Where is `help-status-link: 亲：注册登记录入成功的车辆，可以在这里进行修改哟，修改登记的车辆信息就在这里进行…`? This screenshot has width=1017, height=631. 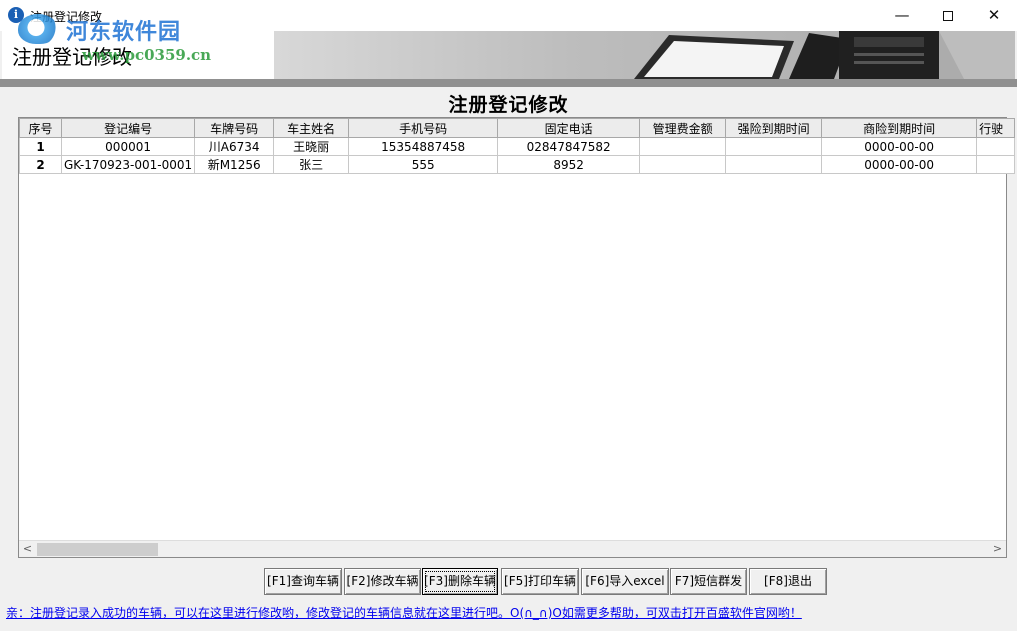 help-status-link: 亲：注册登记录入成功的车辆，可以在这里进行修改哟，修改登记的车辆信息就在这里进行… is located at coordinates (404, 612).